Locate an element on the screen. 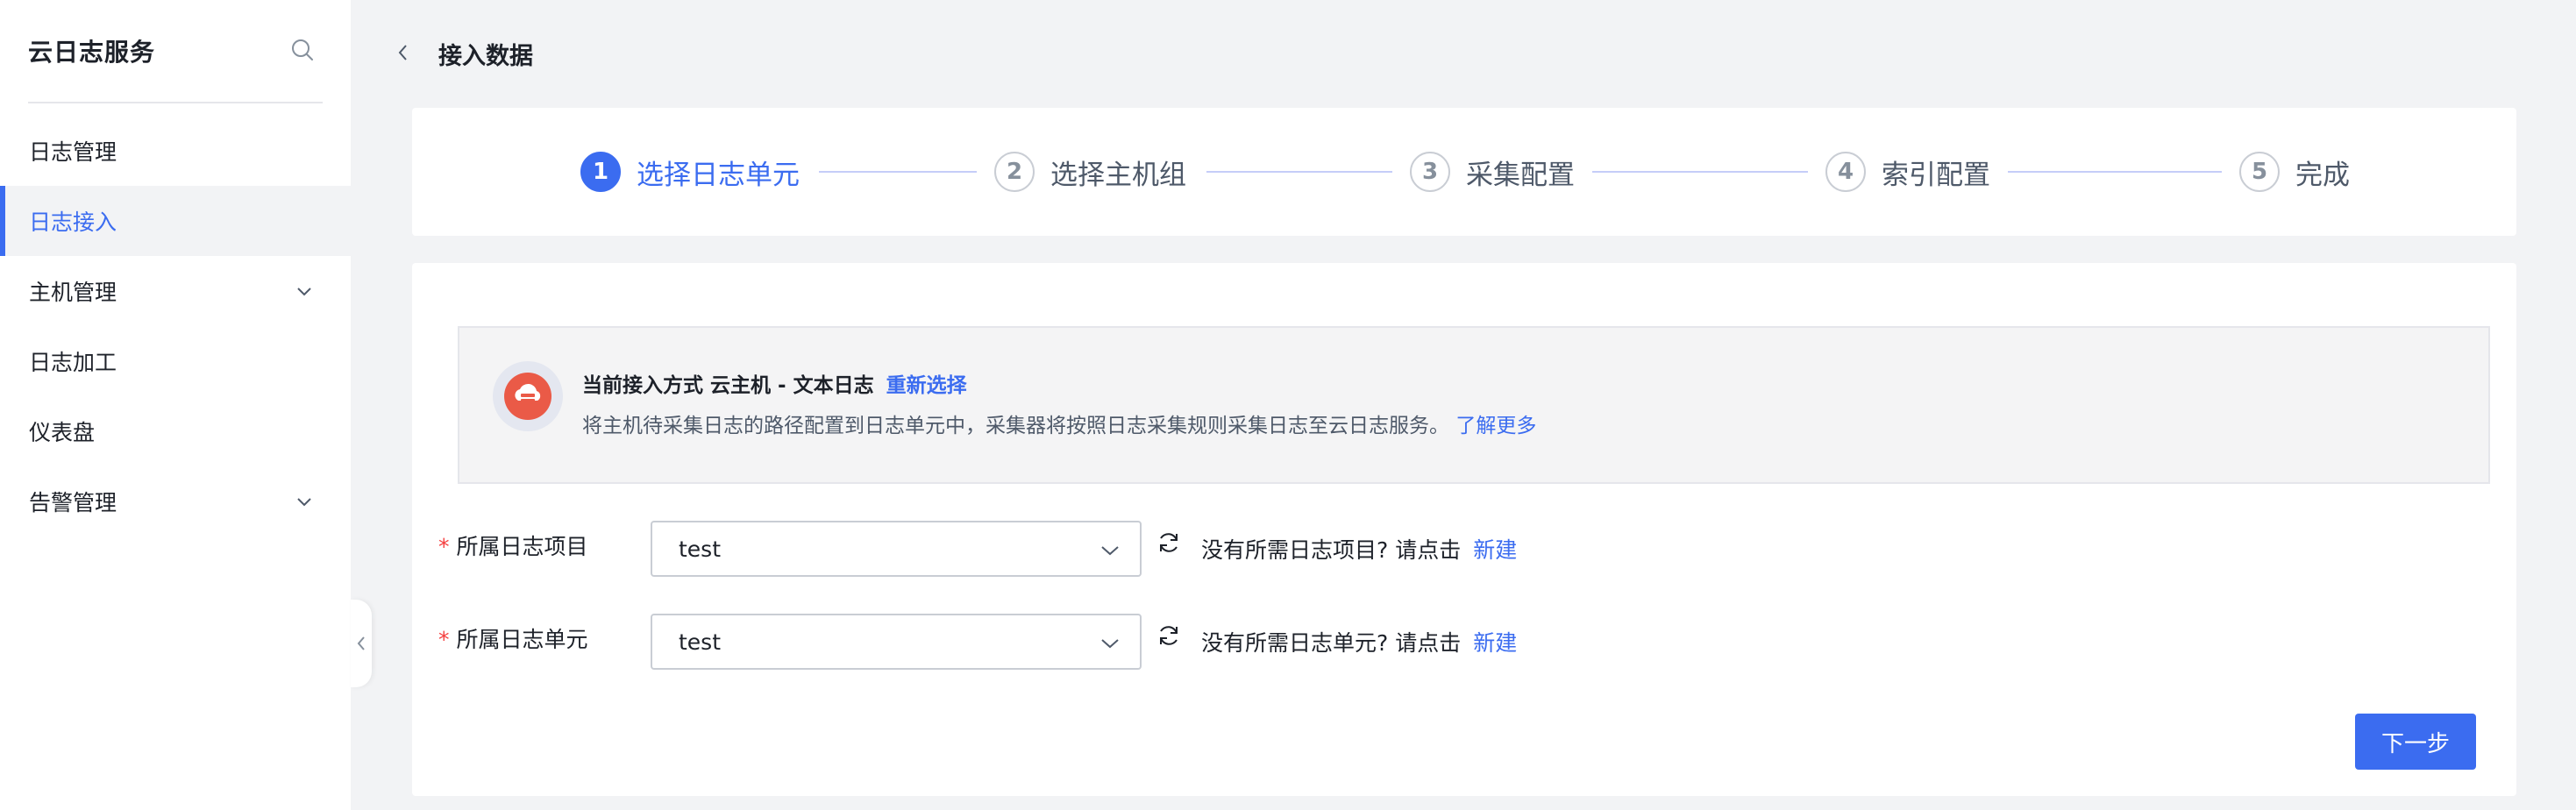  project-form-row: * 所属日志项目 test 没有所需日志项目? 请点击 新建 is located at coordinates (1052, 549).